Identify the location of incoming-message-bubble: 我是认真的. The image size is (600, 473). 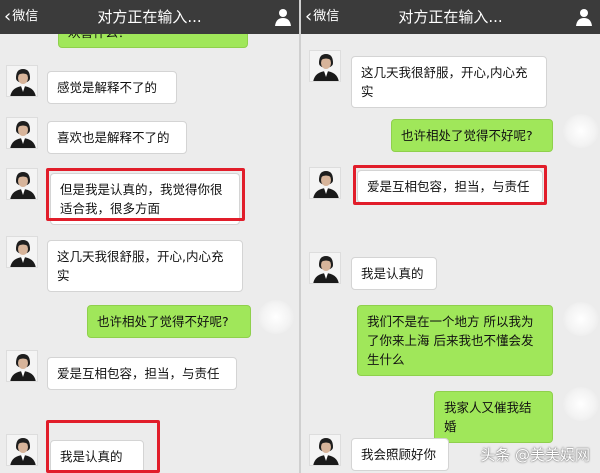
(394, 273).